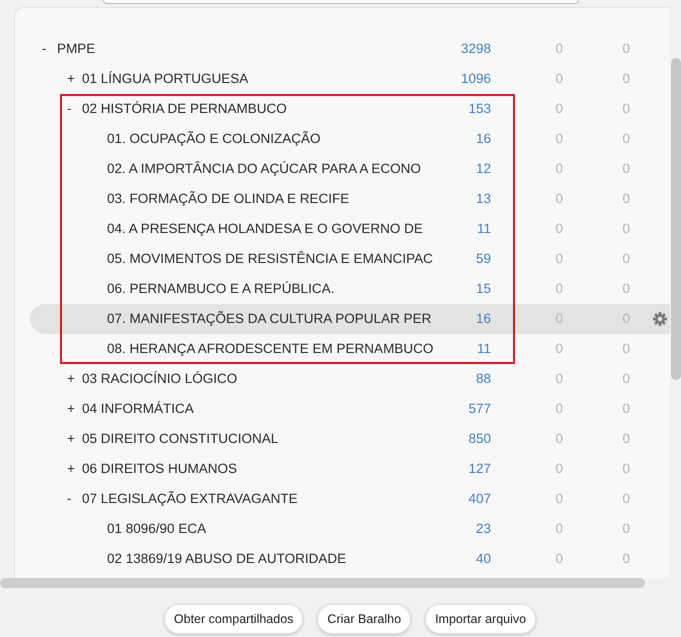 Image resolution: width=681 pixels, height=637 pixels. I want to click on deck-name: 04. A PRESENÇA HOLANDESA E O GOVERNO DE, so click(265, 229).